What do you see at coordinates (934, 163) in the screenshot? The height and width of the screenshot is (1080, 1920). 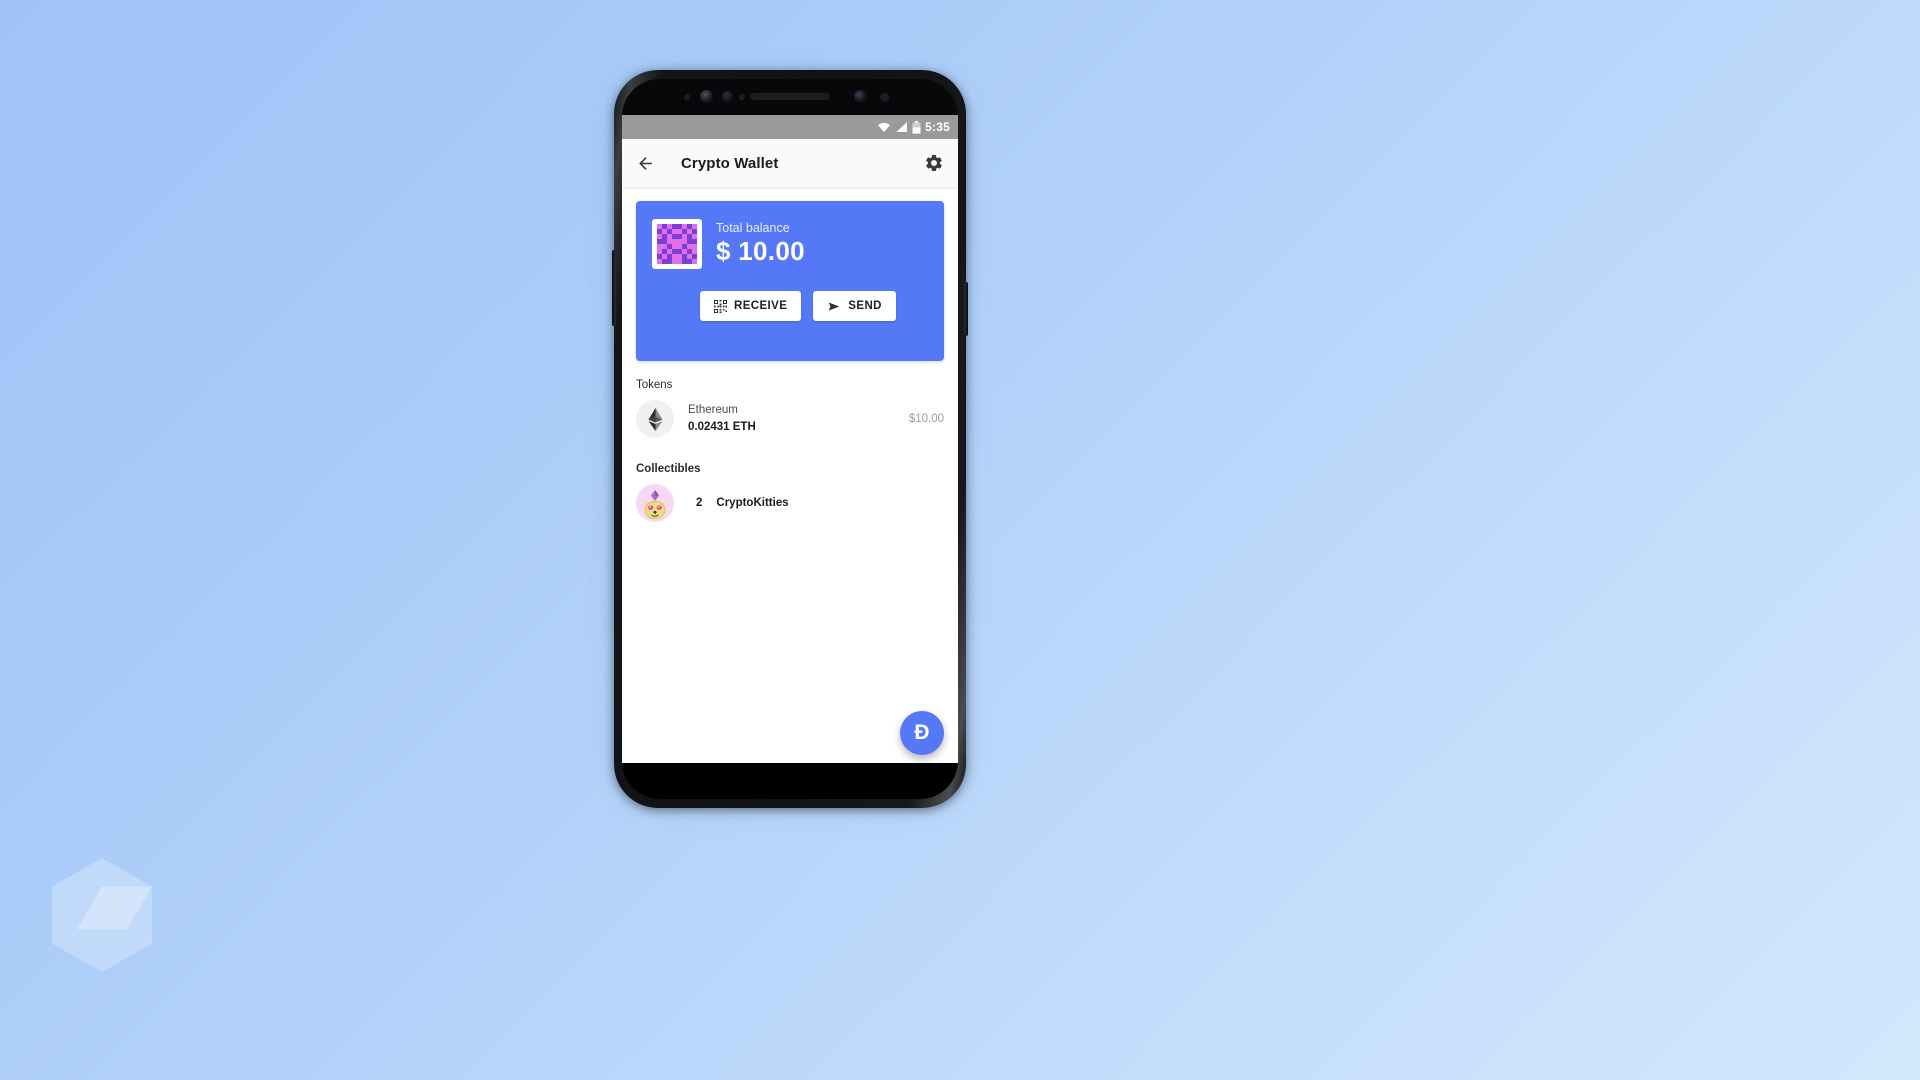 I see `gear-icon` at bounding box center [934, 163].